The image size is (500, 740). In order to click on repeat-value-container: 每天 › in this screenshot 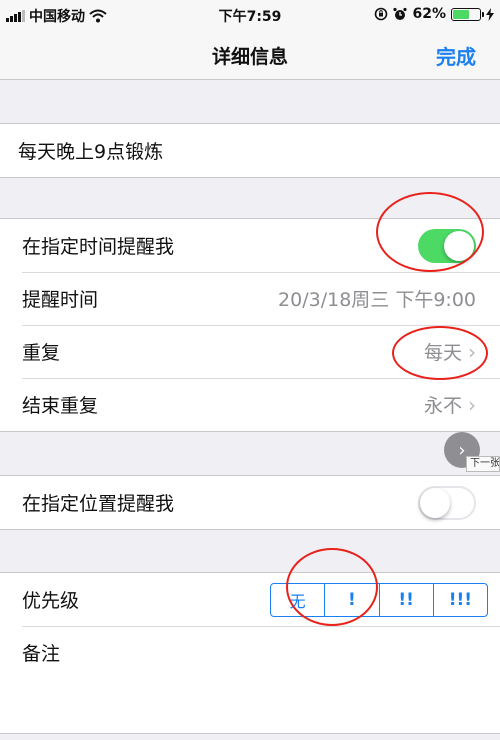, I will do `click(450, 351)`.